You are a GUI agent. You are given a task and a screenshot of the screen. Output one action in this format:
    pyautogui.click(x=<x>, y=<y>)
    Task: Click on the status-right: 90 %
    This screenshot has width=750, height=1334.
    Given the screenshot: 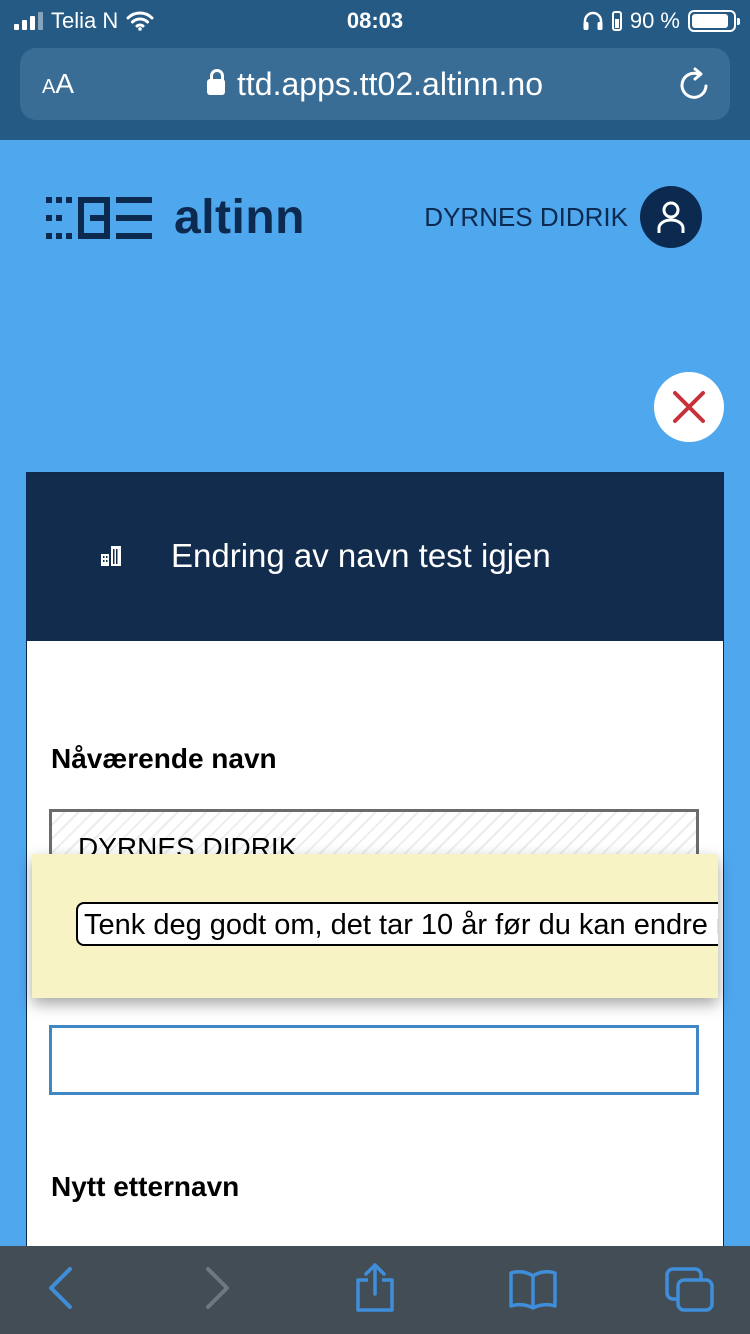 What is the action you would take?
    pyautogui.click(x=661, y=21)
    